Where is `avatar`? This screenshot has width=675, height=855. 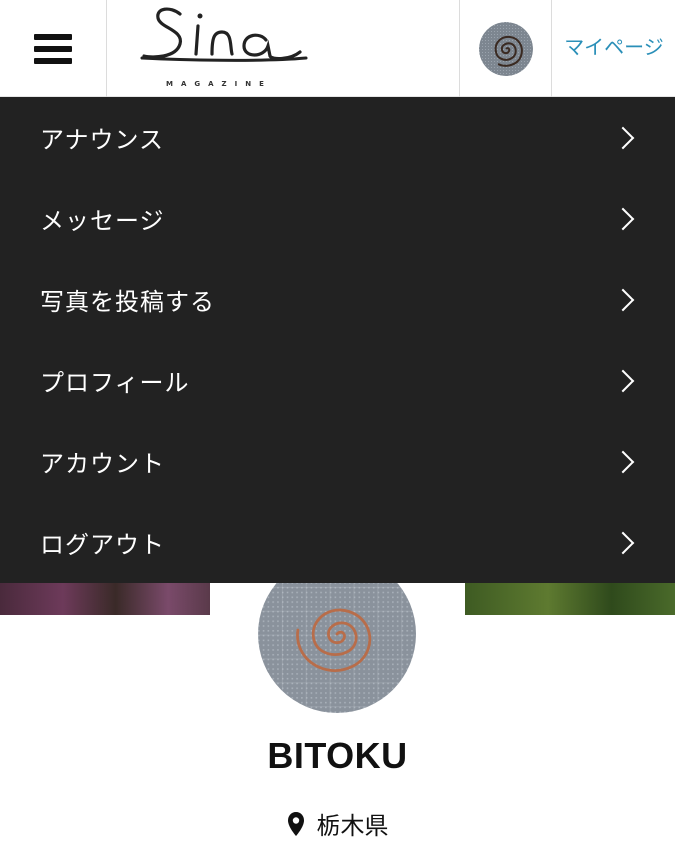 avatar is located at coordinates (505, 48).